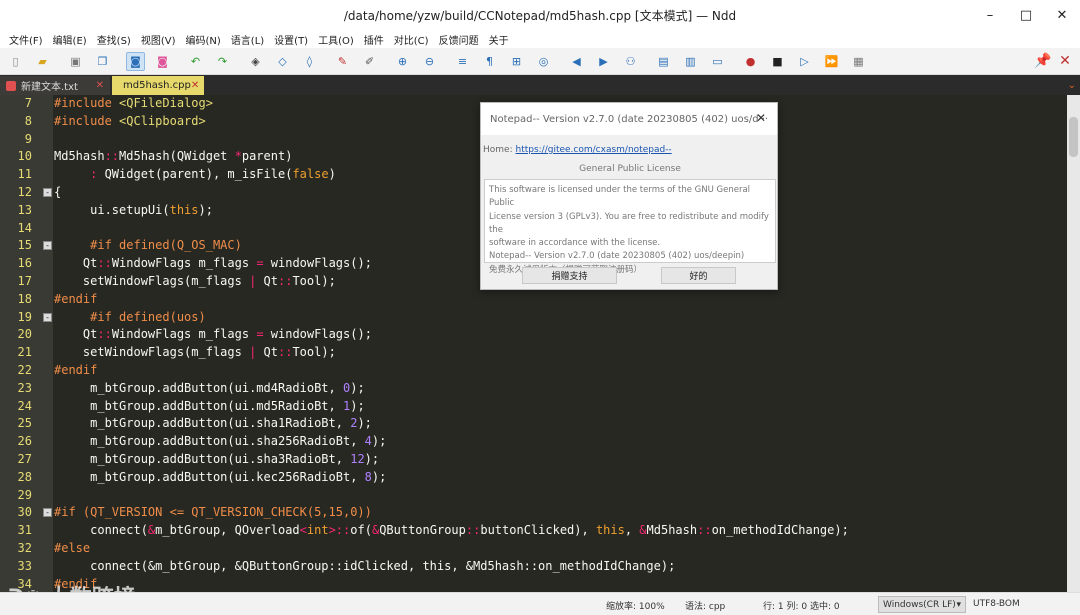 The image size is (1080, 615). What do you see at coordinates (831, 61) in the screenshot?
I see `play-multi-icon: ⏩` at bounding box center [831, 61].